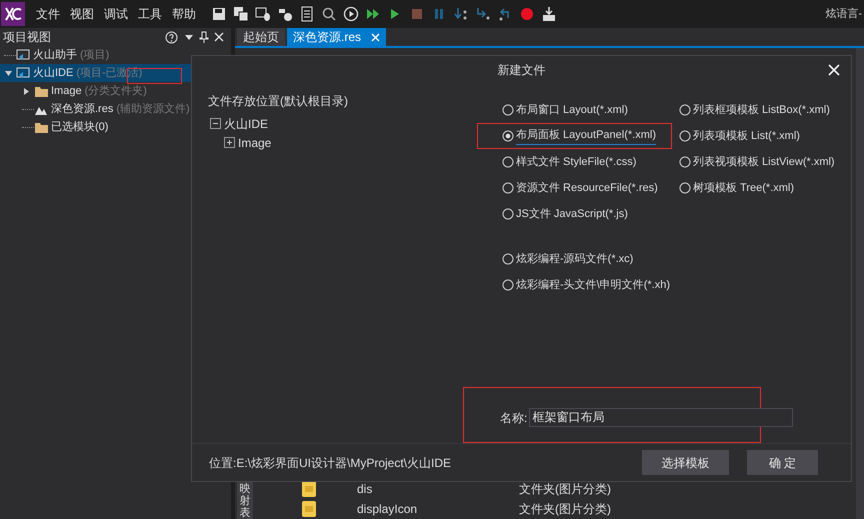  I want to click on window-title: 炫语言-, so click(843, 14).